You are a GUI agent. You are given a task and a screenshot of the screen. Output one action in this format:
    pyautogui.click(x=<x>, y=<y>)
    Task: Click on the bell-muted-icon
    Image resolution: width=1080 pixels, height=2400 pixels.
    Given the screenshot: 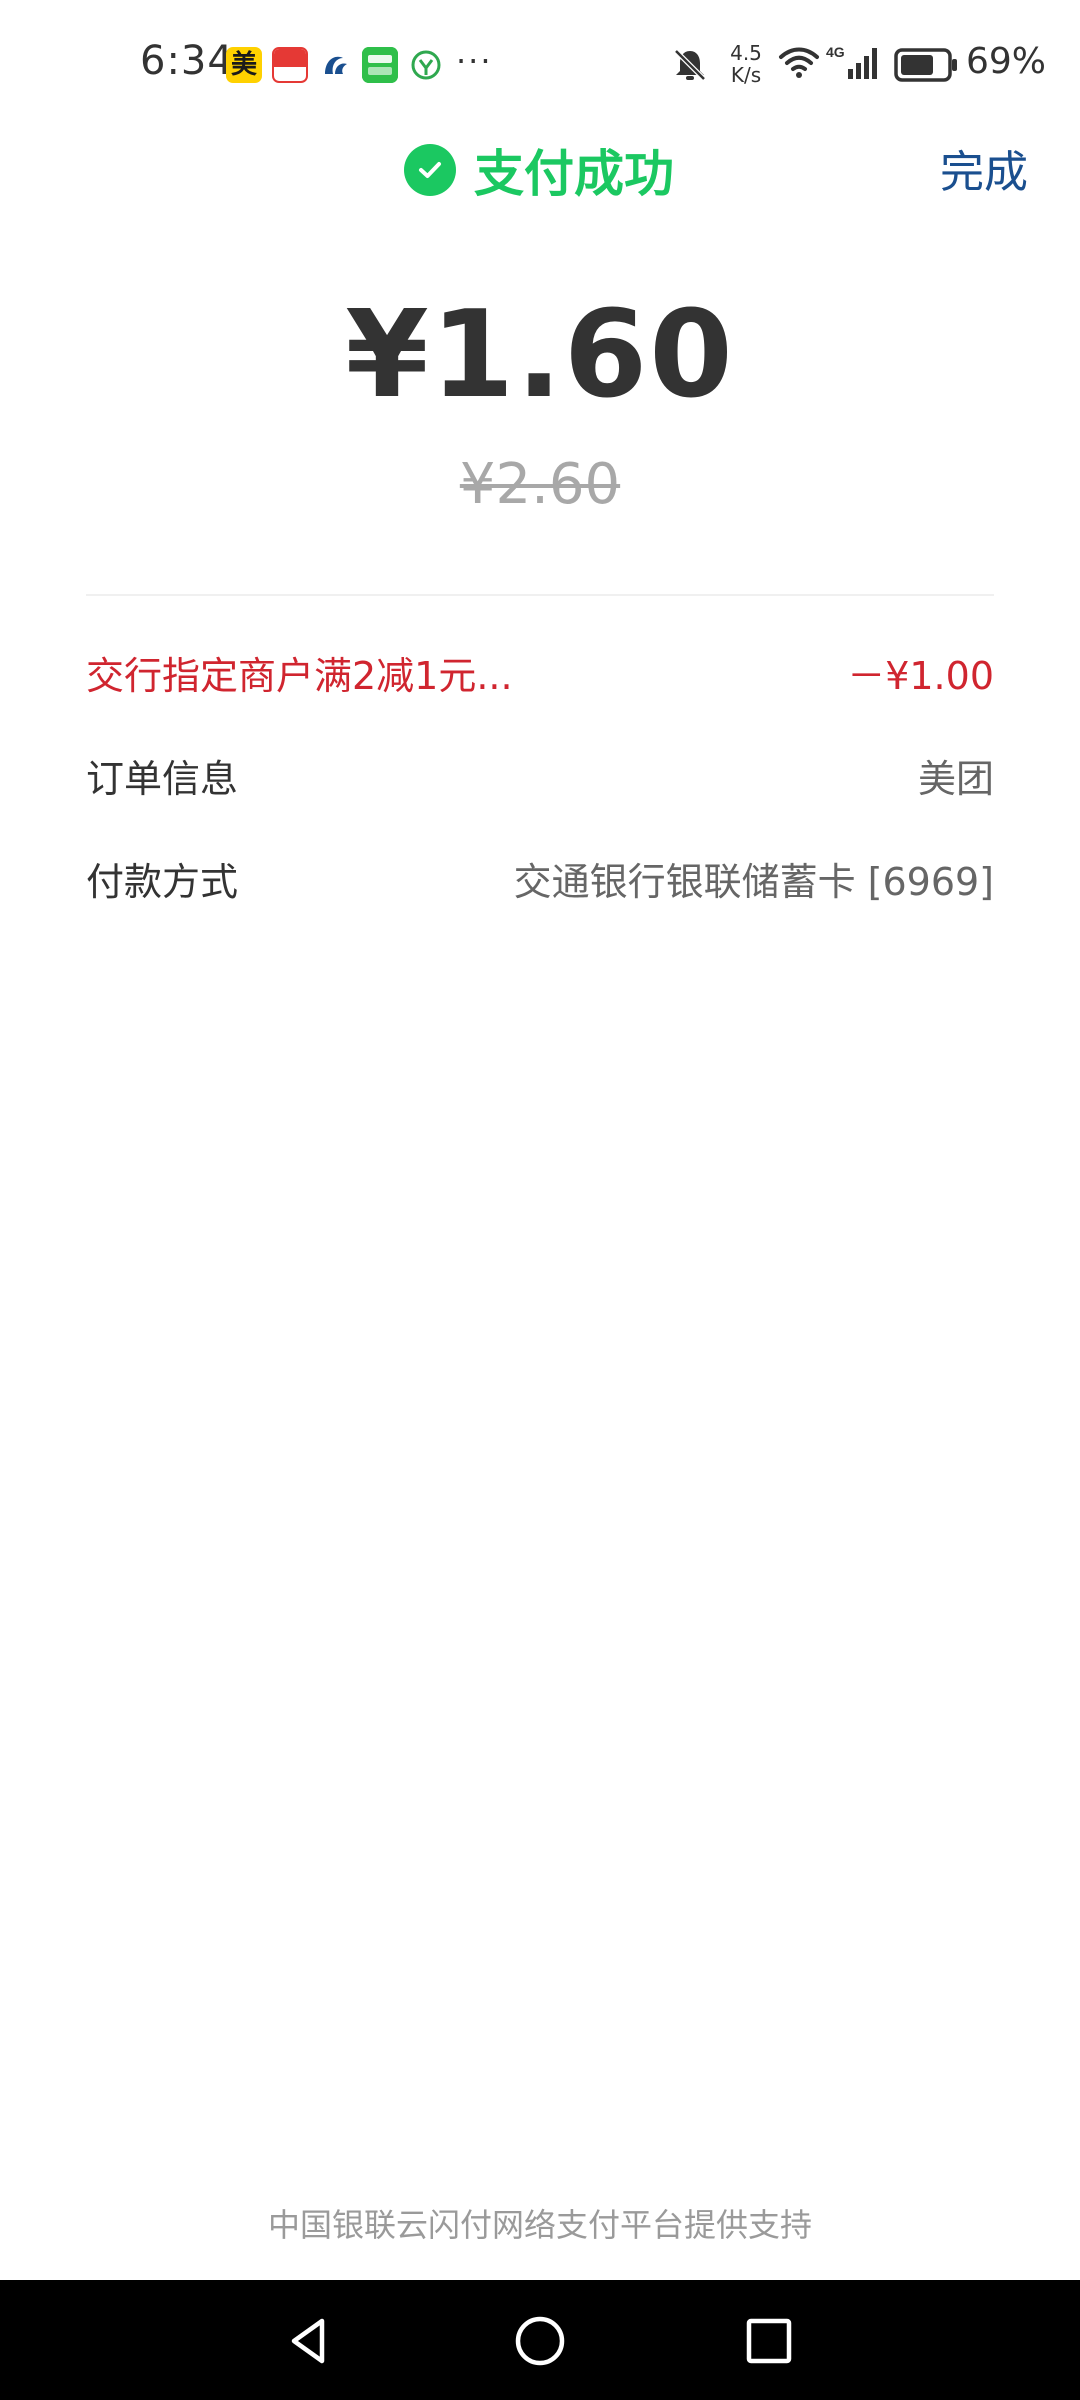 What is the action you would take?
    pyautogui.click(x=690, y=67)
    